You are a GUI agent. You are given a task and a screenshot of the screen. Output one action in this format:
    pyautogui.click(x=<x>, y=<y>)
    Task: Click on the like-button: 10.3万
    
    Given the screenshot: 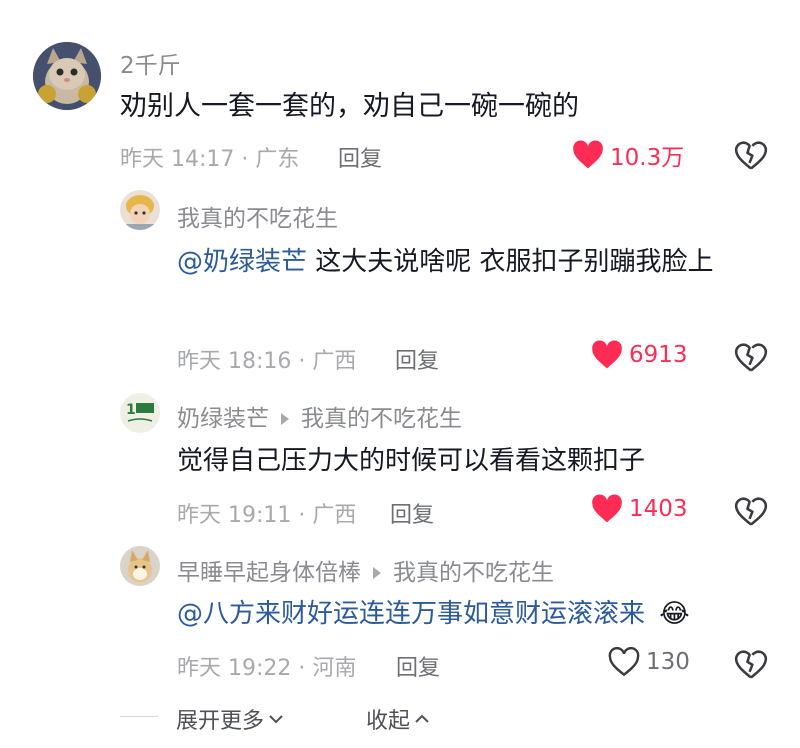 What is the action you would take?
    pyautogui.click(x=628, y=155)
    